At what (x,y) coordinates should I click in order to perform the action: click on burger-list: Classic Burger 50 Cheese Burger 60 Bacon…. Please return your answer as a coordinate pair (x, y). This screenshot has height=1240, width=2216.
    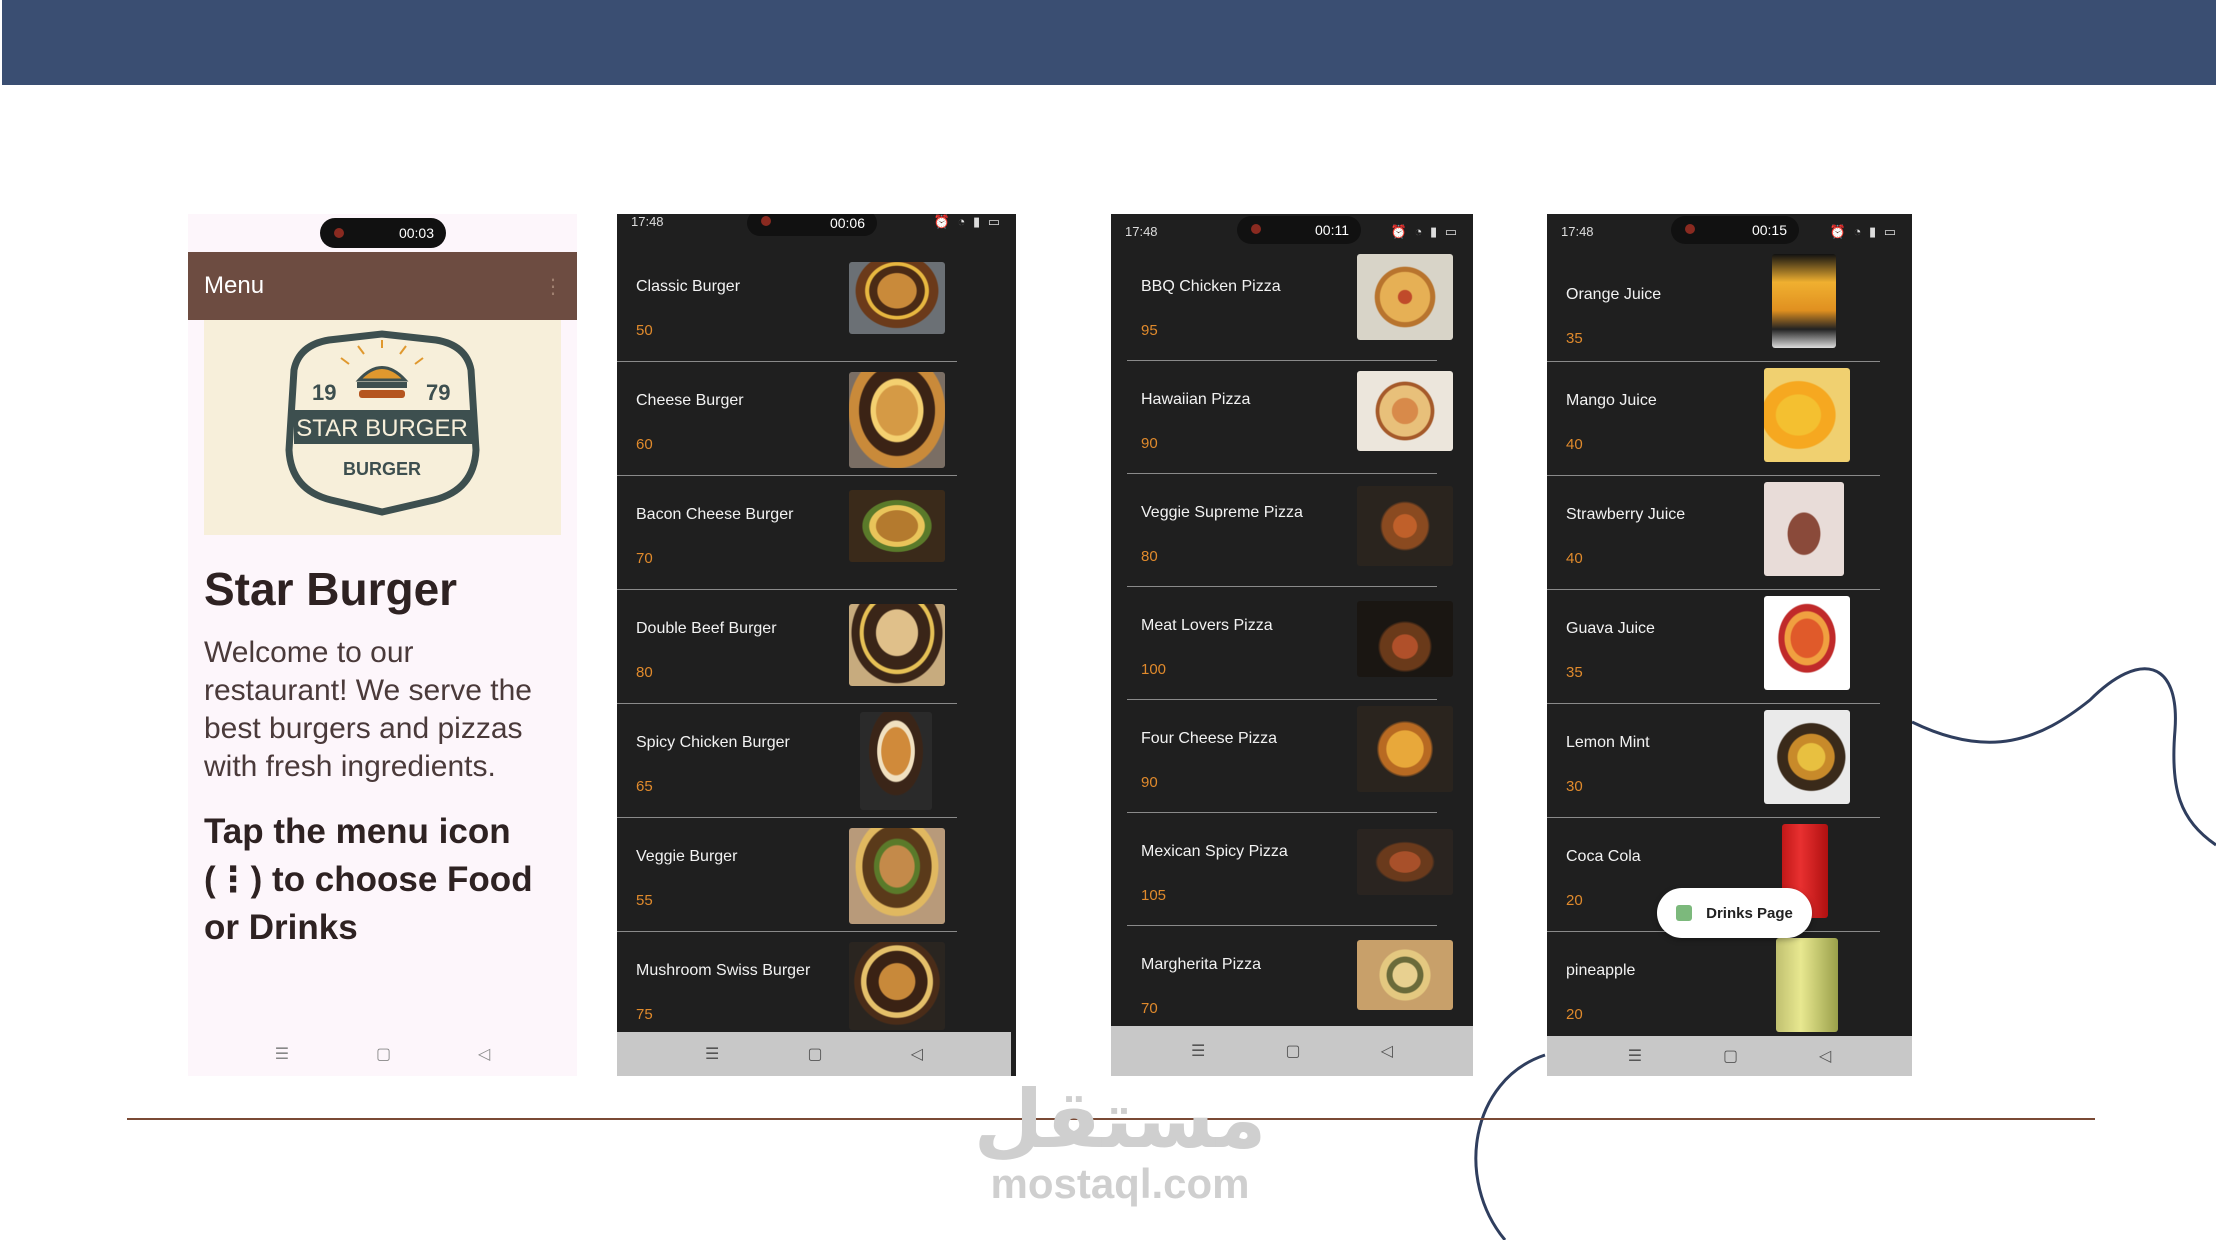
    Looking at the image, I should click on (787, 647).